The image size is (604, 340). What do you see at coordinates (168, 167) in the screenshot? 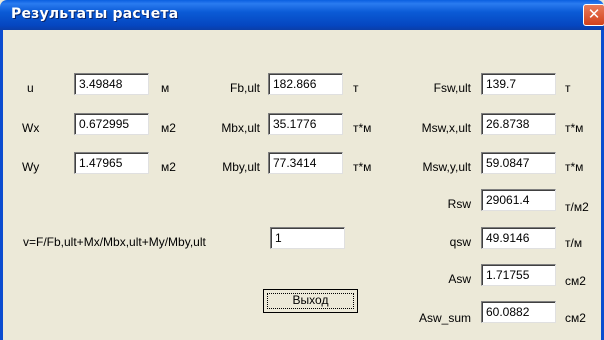
I see `wy-unit: м2` at bounding box center [168, 167].